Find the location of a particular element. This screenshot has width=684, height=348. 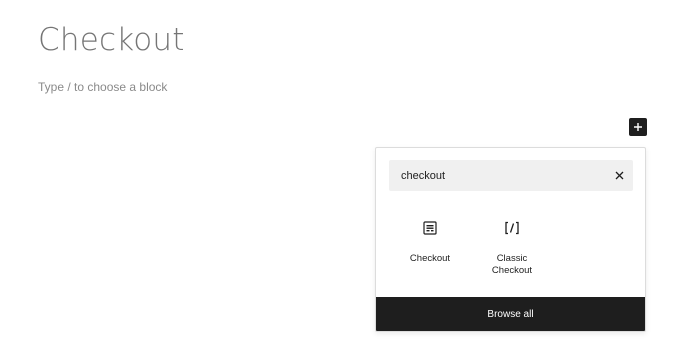

clear-search-button is located at coordinates (619, 175).